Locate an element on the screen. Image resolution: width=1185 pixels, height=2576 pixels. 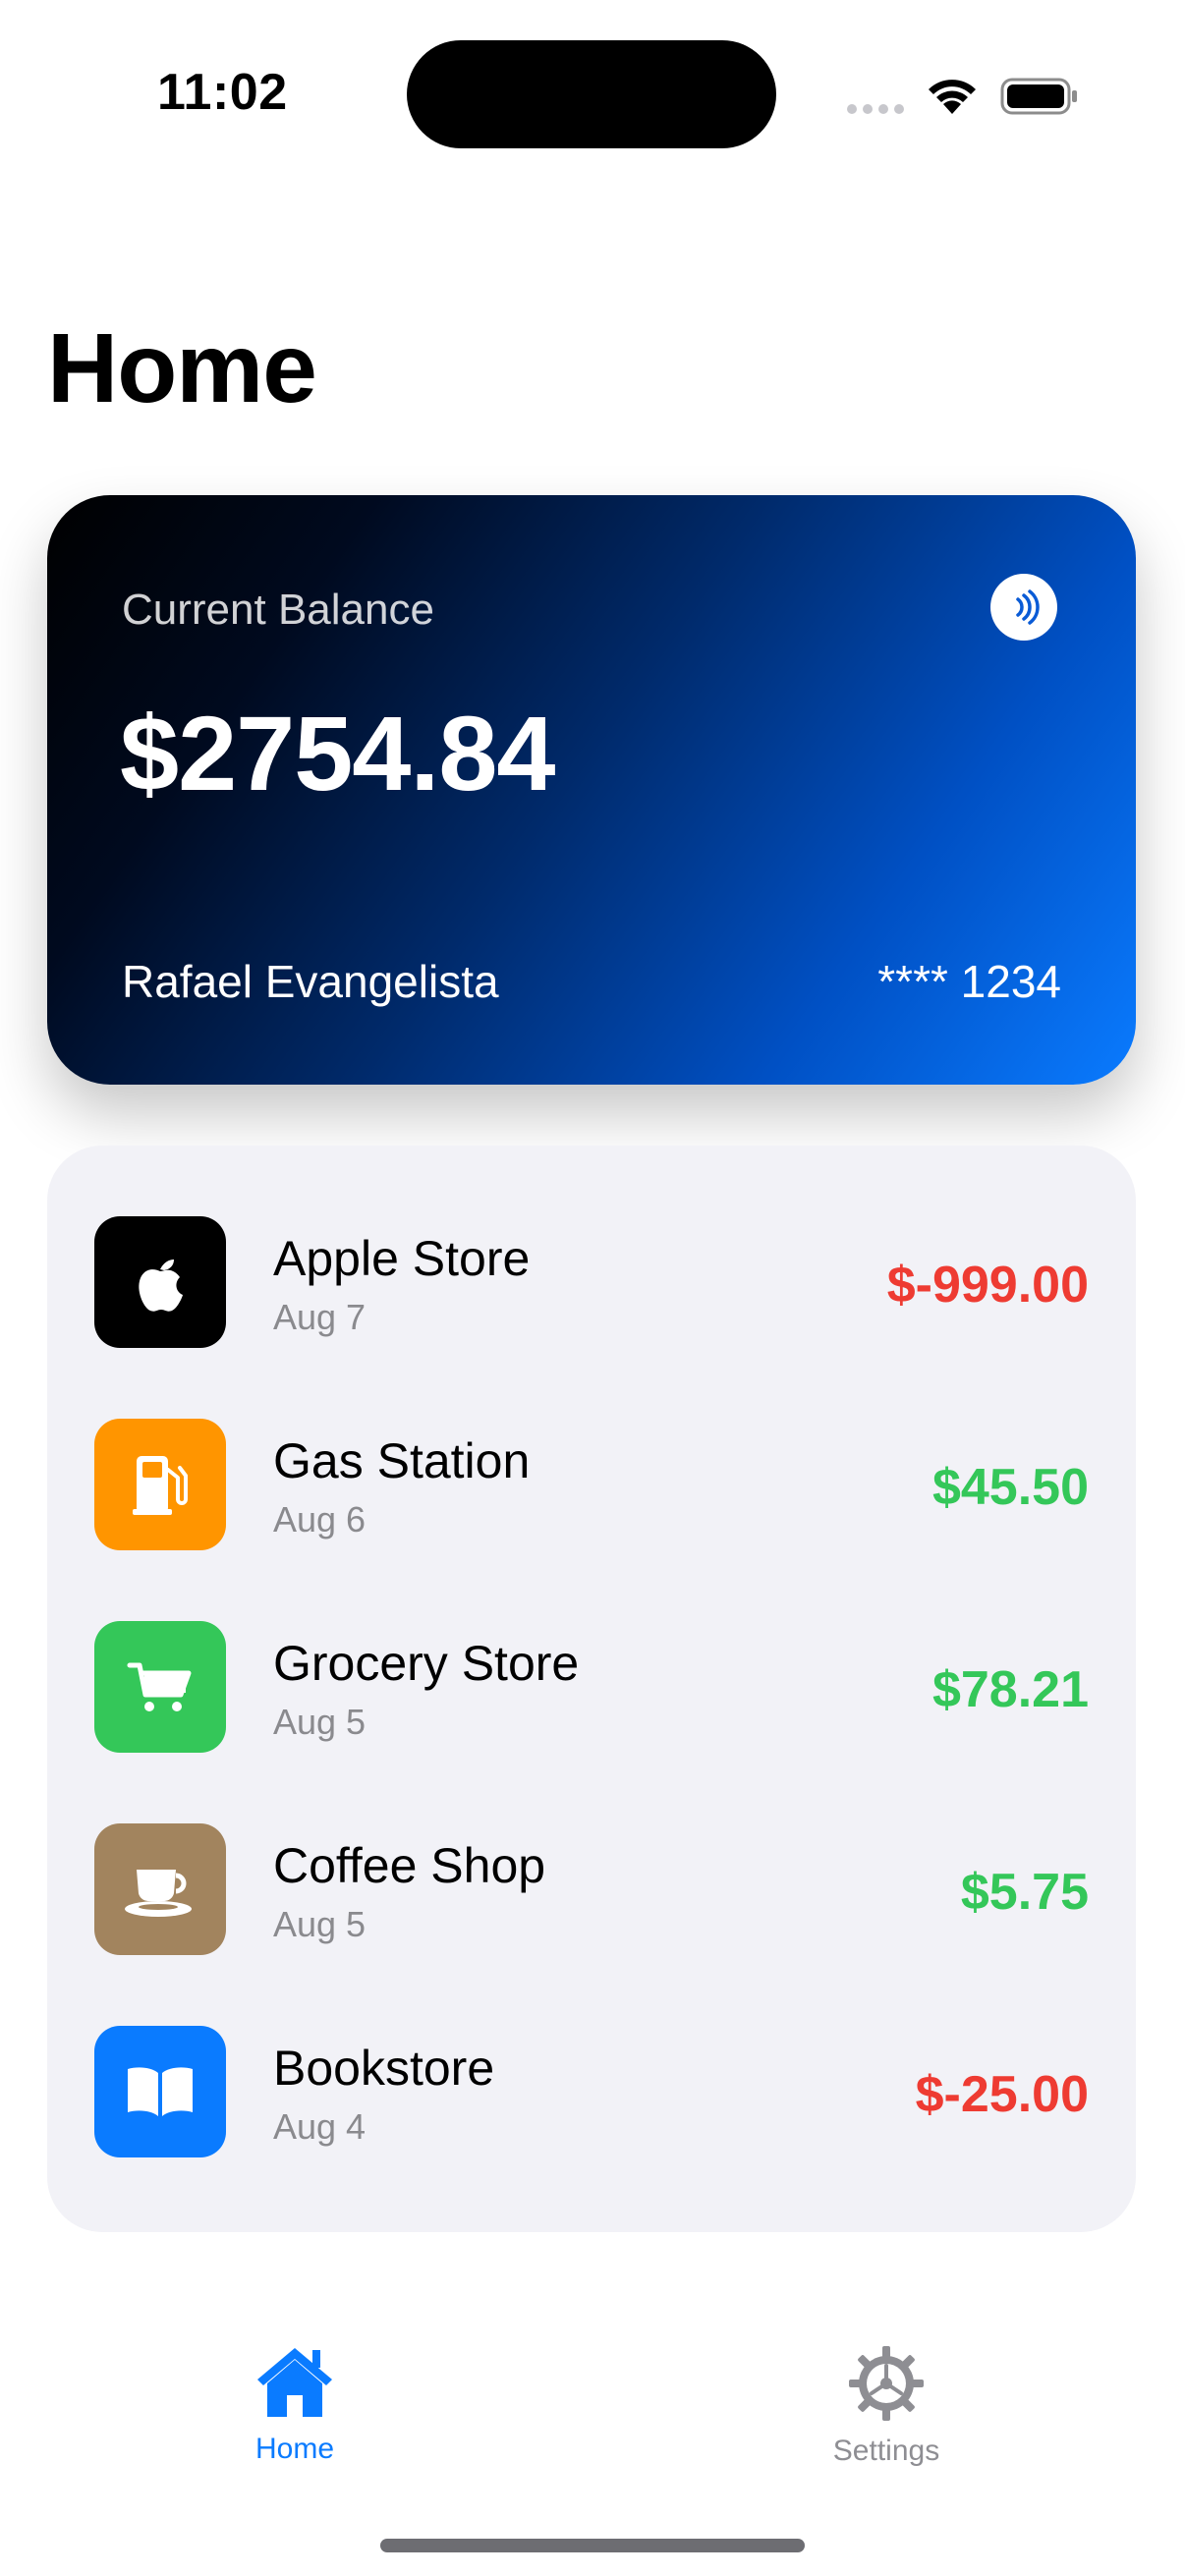
transaction-date: Aug 6 is located at coordinates (320, 1519).